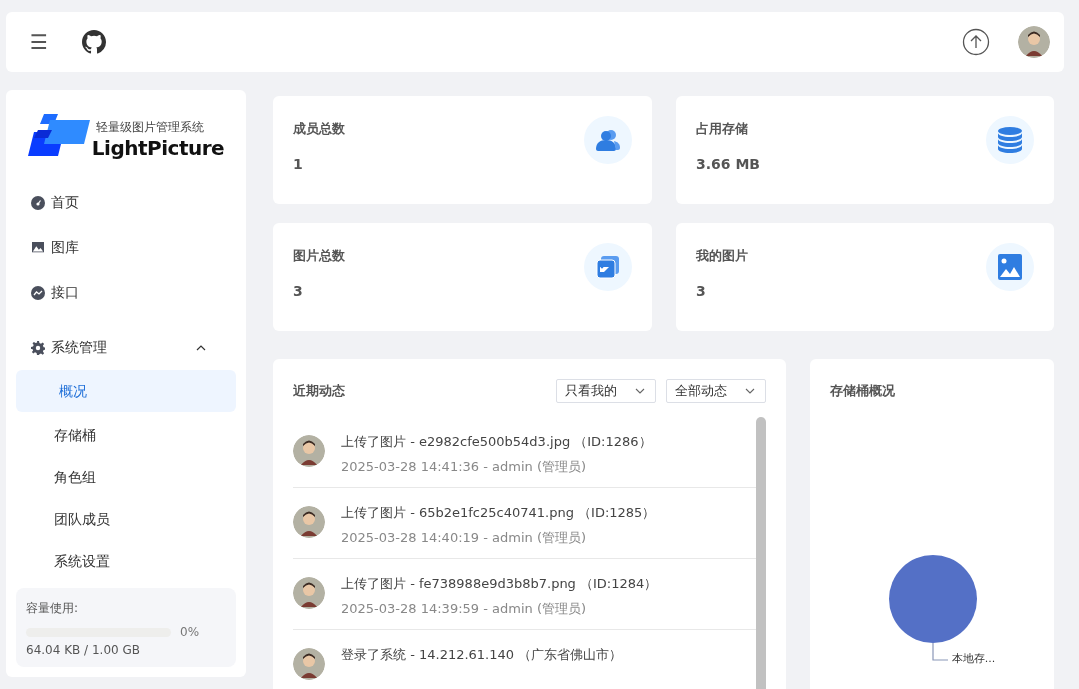 The image size is (1079, 689). Describe the element at coordinates (499, 584) in the screenshot. I see `activity-title: 上传了图片 - fe738988e9d3b8b7.png （ID:1284）` at that location.